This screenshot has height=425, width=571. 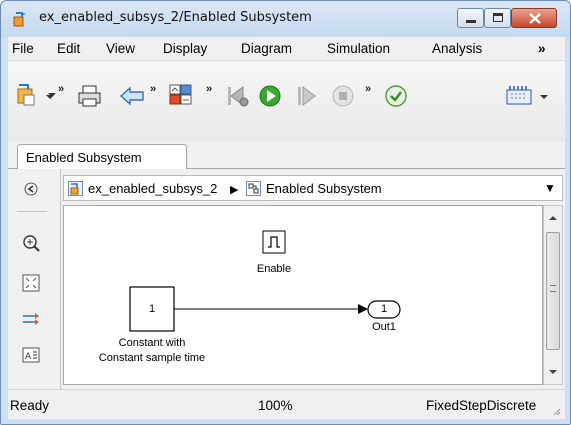 What do you see at coordinates (61, 89) in the screenshot?
I see `toolbar-chevron-1: »` at bounding box center [61, 89].